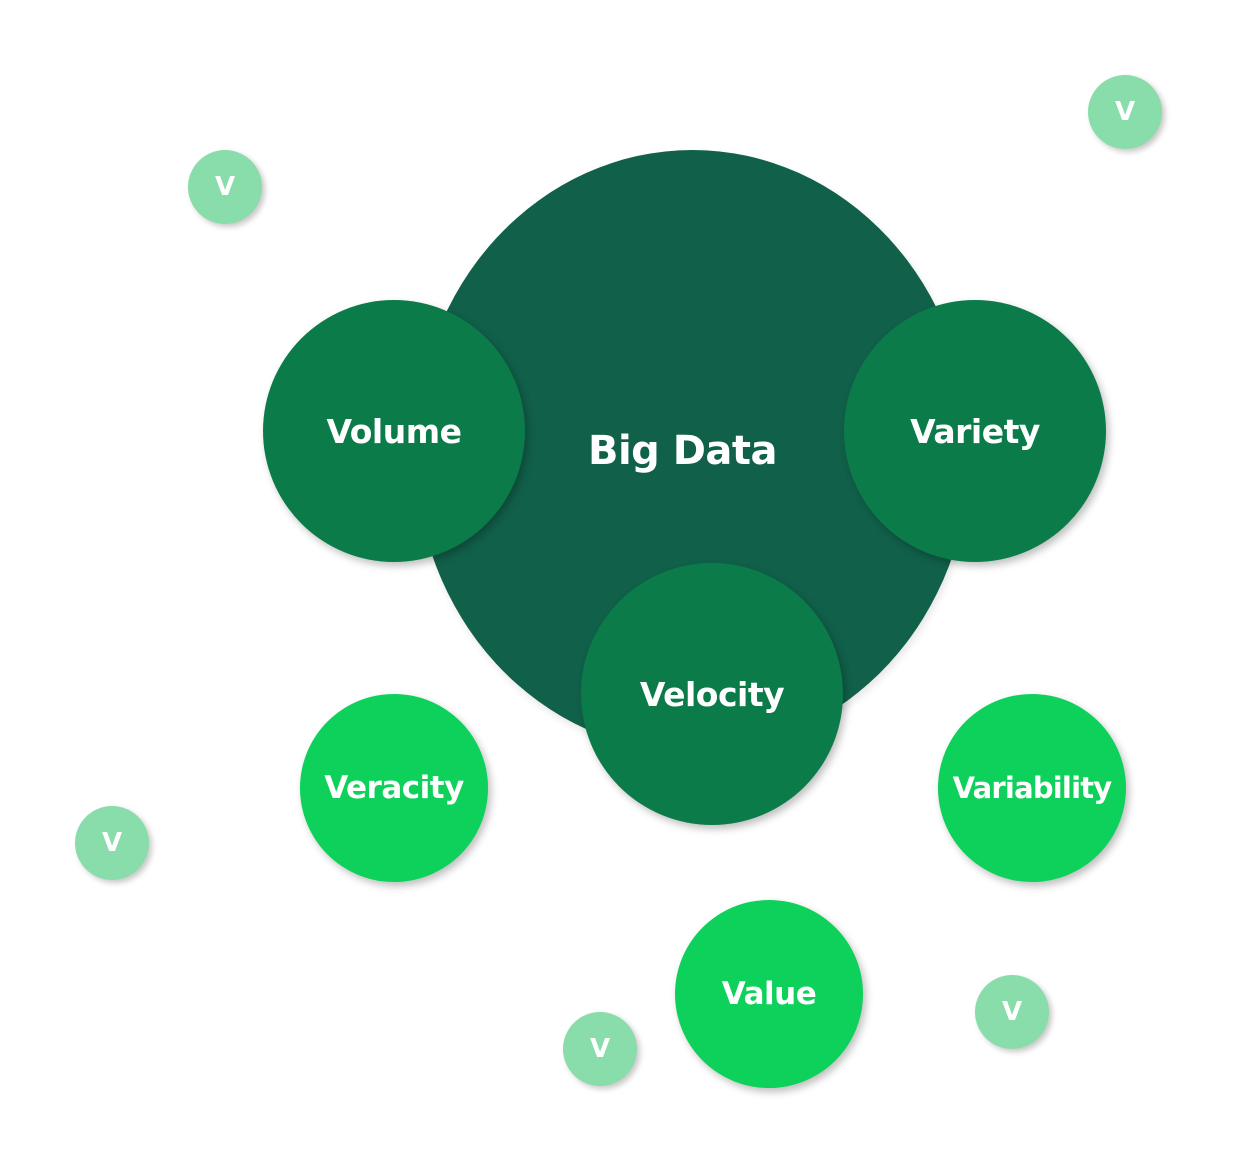 Image resolution: width=1238 pixels, height=1163 pixels. I want to click on value-circle: Value, so click(769, 994).